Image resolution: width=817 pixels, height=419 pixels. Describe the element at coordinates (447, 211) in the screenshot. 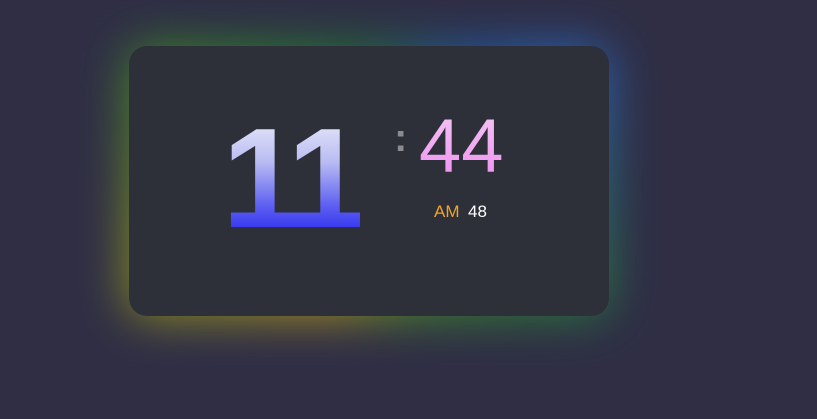

I see `clock-period: AM` at that location.